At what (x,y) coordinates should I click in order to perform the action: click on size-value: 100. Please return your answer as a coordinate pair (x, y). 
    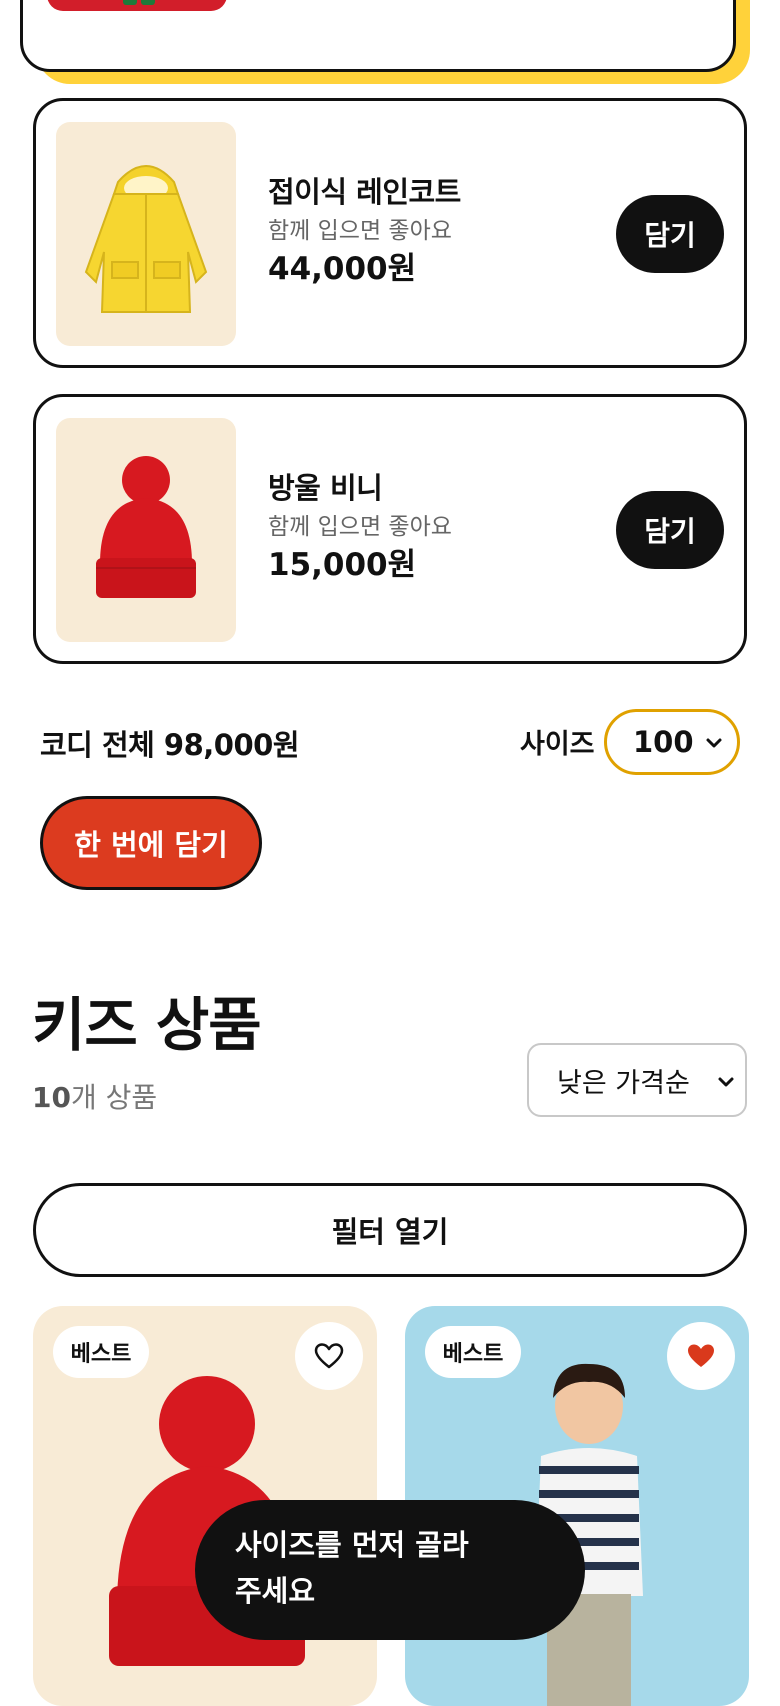
    Looking at the image, I should click on (663, 742).